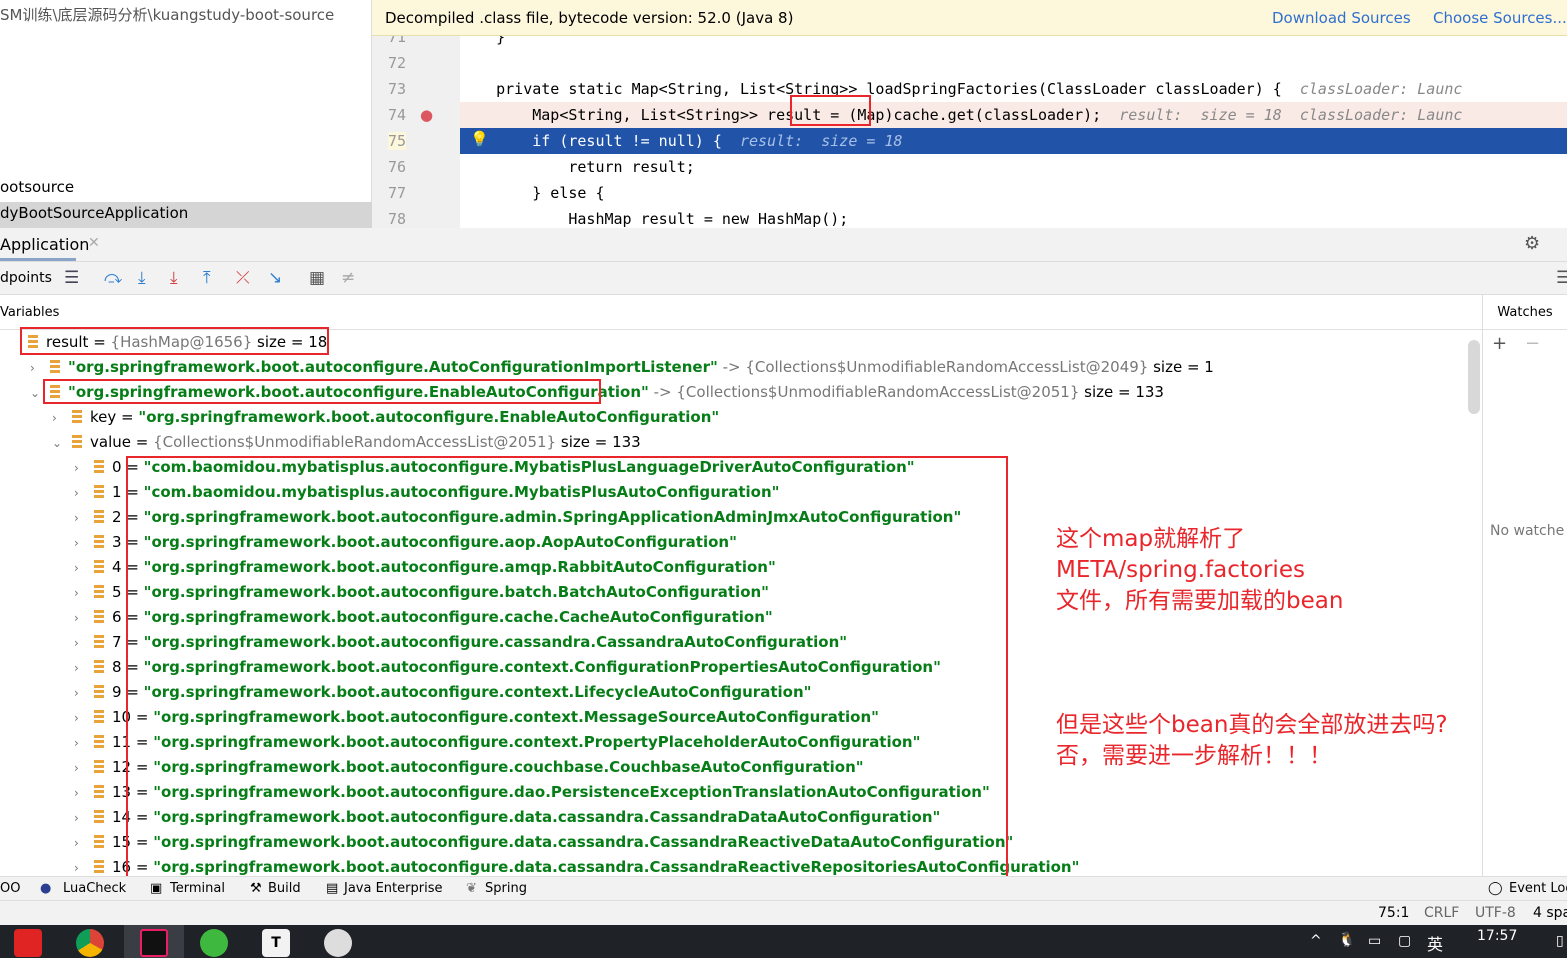 The image size is (1567, 958). What do you see at coordinates (174, 278) in the screenshot?
I see `force-step-into-icon: ⤓` at bounding box center [174, 278].